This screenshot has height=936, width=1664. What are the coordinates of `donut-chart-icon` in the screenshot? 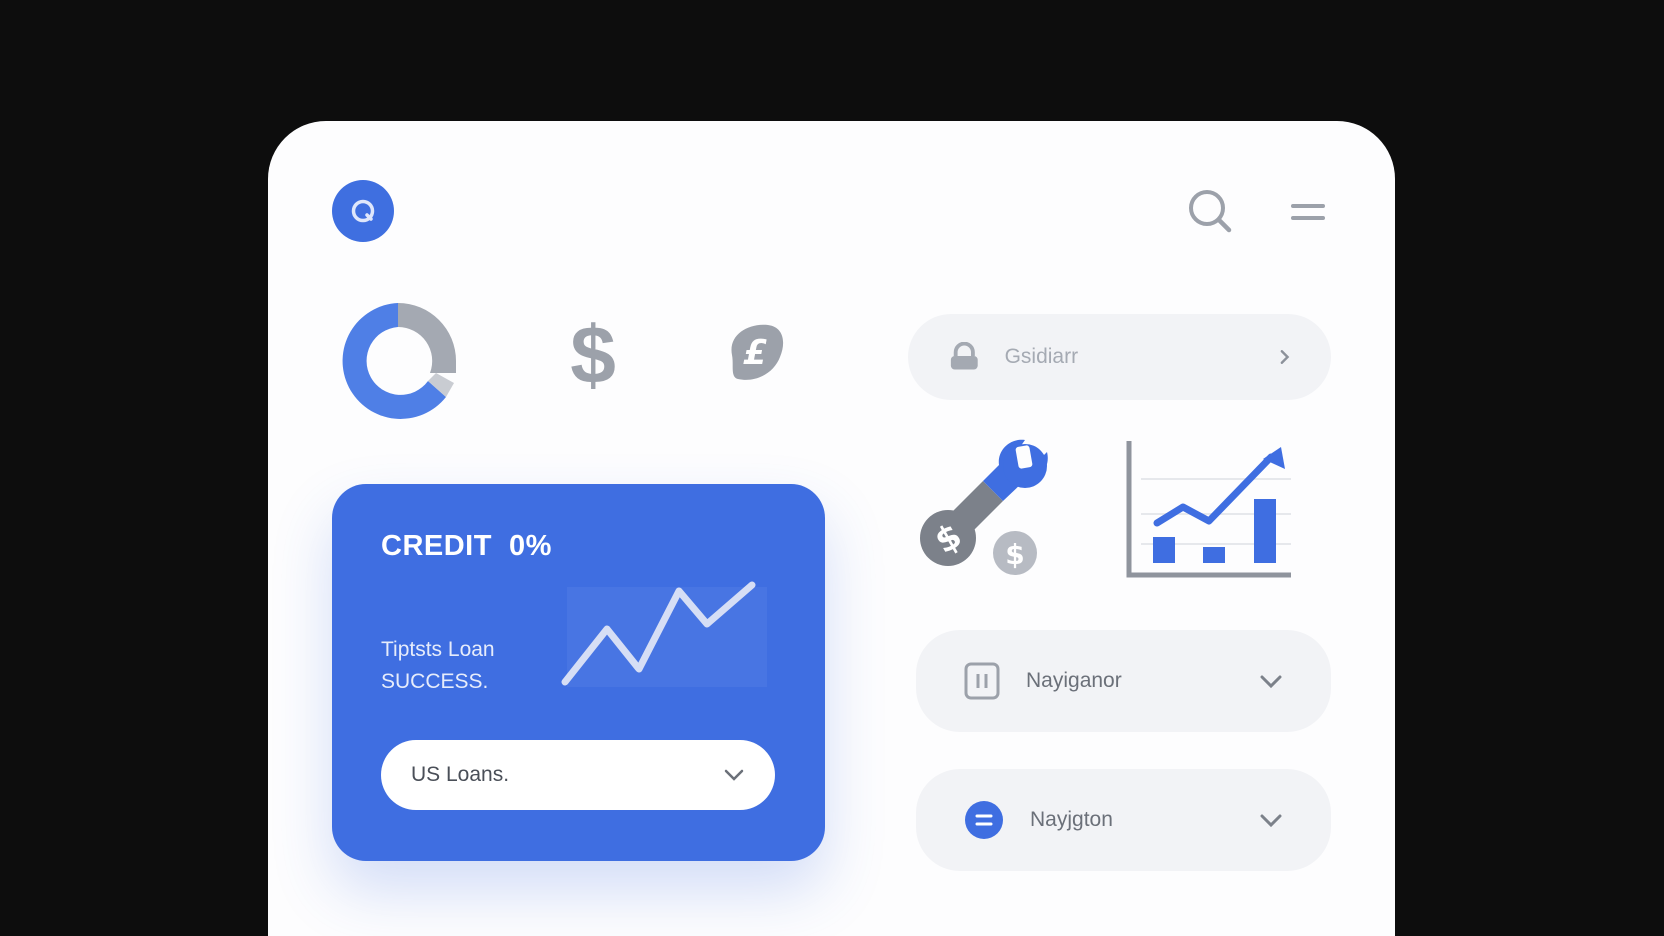 It's located at (398, 361).